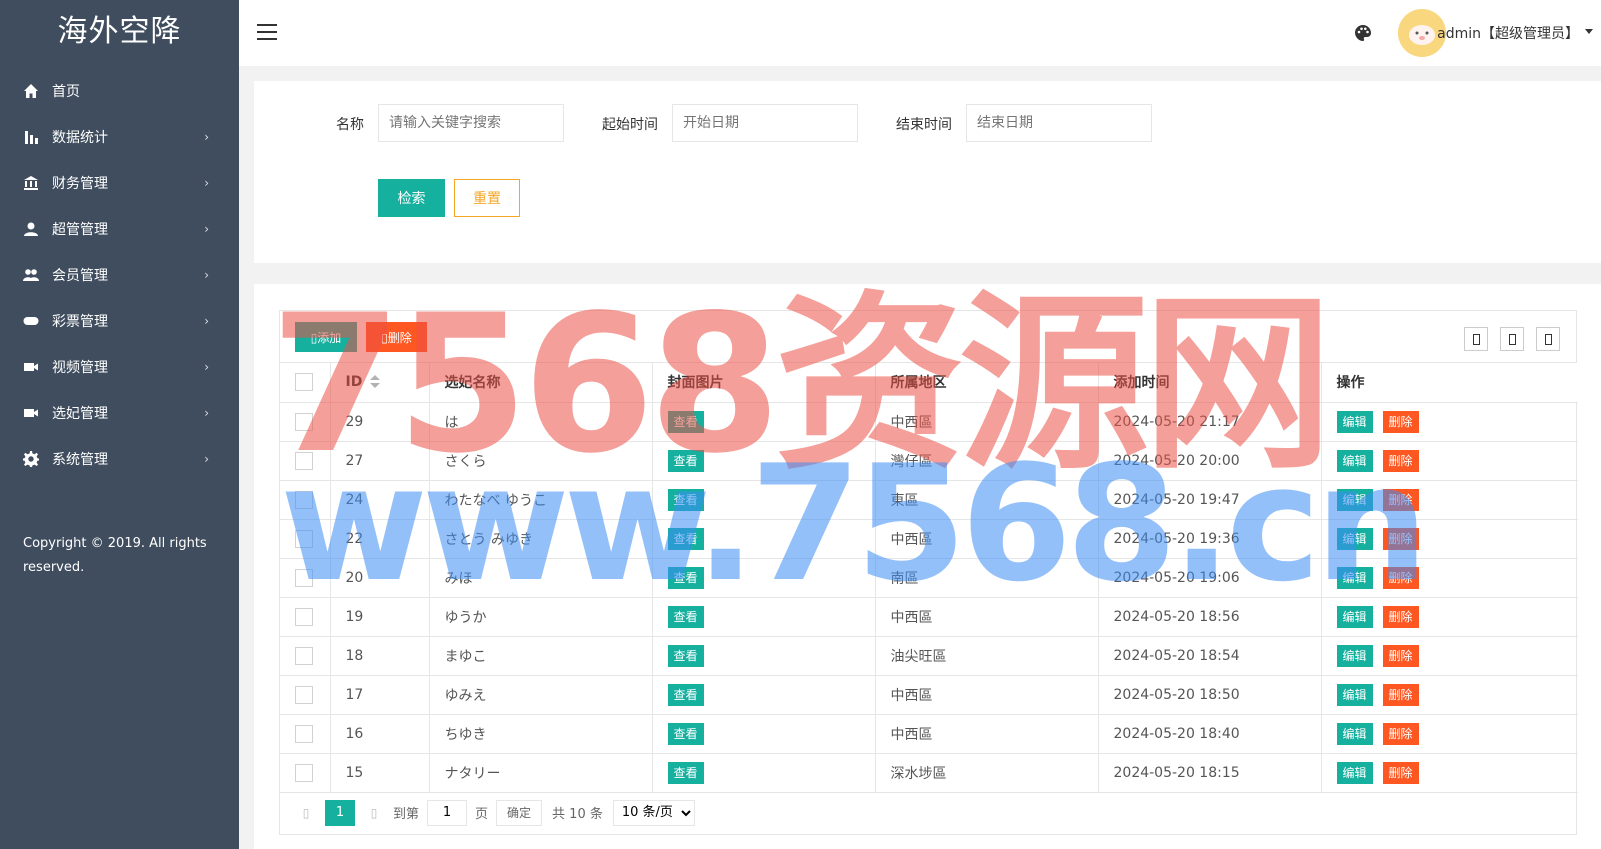 Image resolution: width=1601 pixels, height=849 pixels. I want to click on sidebar-item-statistics: 数据统计 ›, so click(119, 137).